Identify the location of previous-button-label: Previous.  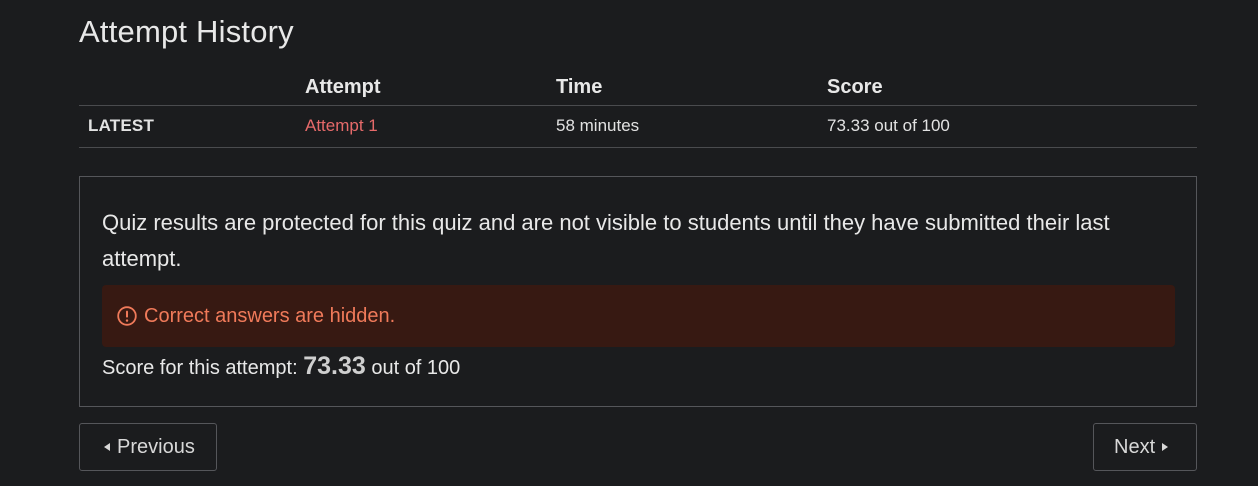
(156, 446).